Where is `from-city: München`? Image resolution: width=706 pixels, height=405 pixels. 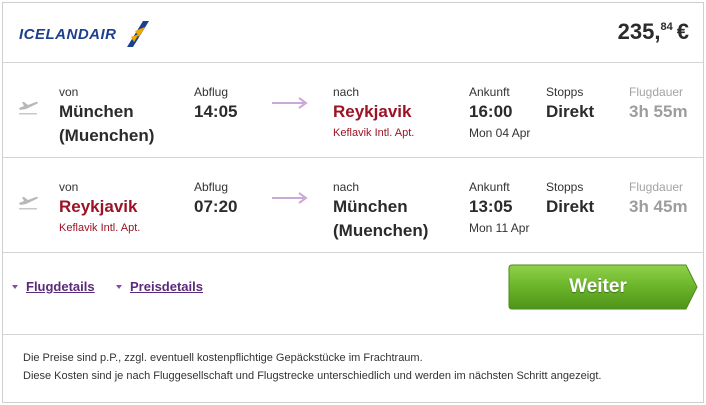
from-city: München is located at coordinates (96, 111).